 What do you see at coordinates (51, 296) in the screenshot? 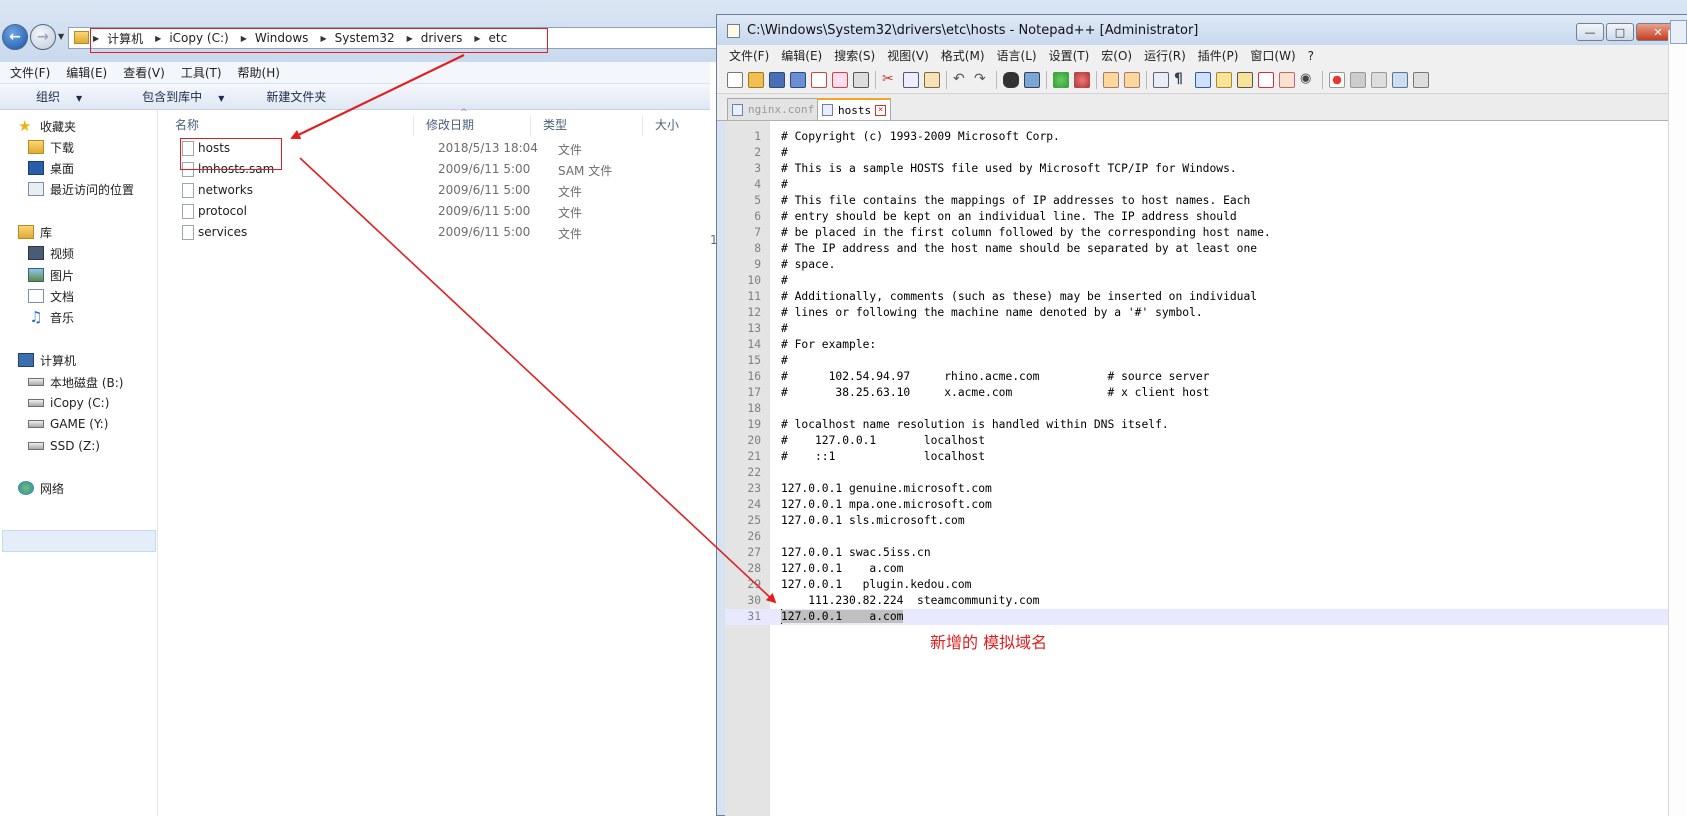
I see `nav-documents: 文档` at bounding box center [51, 296].